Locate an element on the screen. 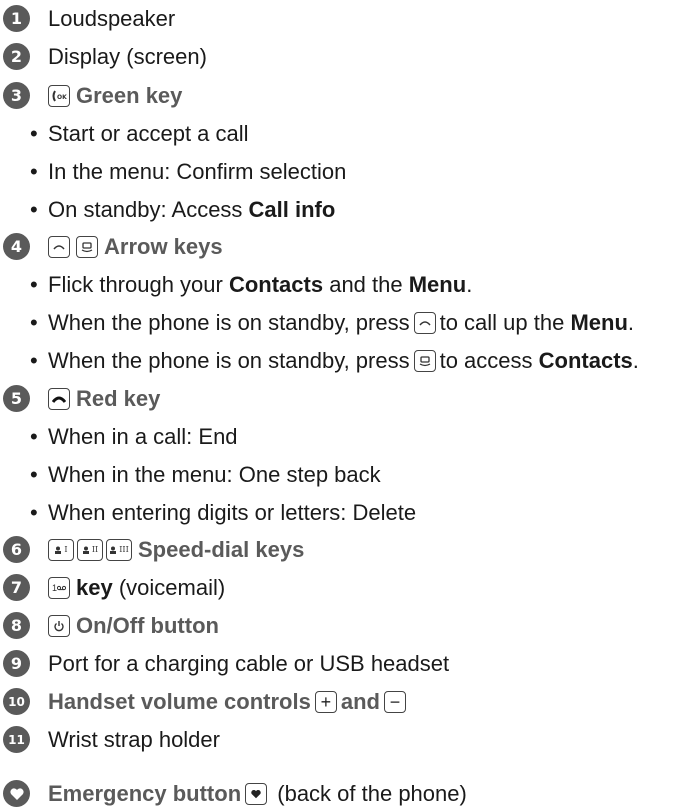 The width and height of the screenshot is (693, 811). voicemail-key-icon: 1 is located at coordinates (59, 588).